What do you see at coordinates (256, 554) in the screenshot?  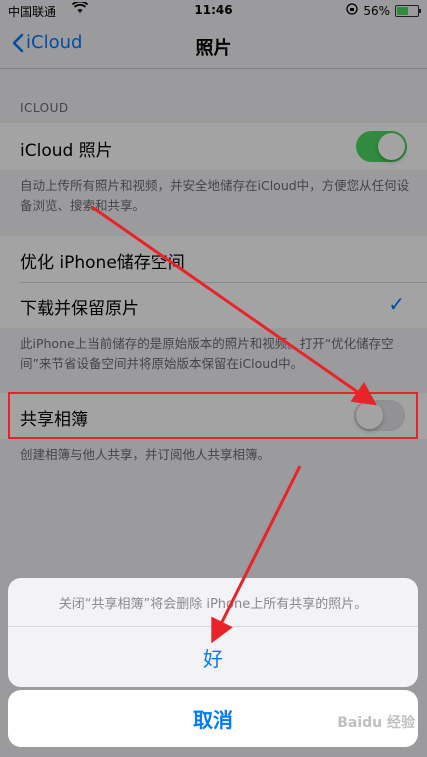 I see `annotation-arrow-to-confirm` at bounding box center [256, 554].